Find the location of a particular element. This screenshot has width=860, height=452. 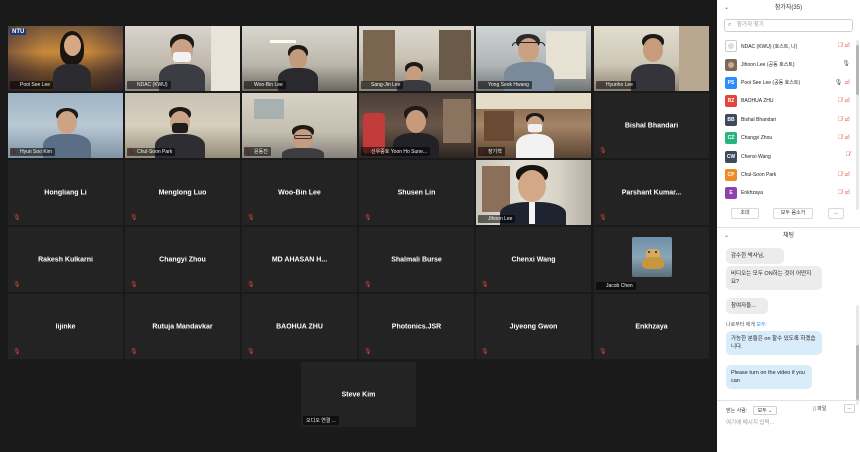

participant-name-label: NDAC (KWU) is located at coordinates (149, 85).